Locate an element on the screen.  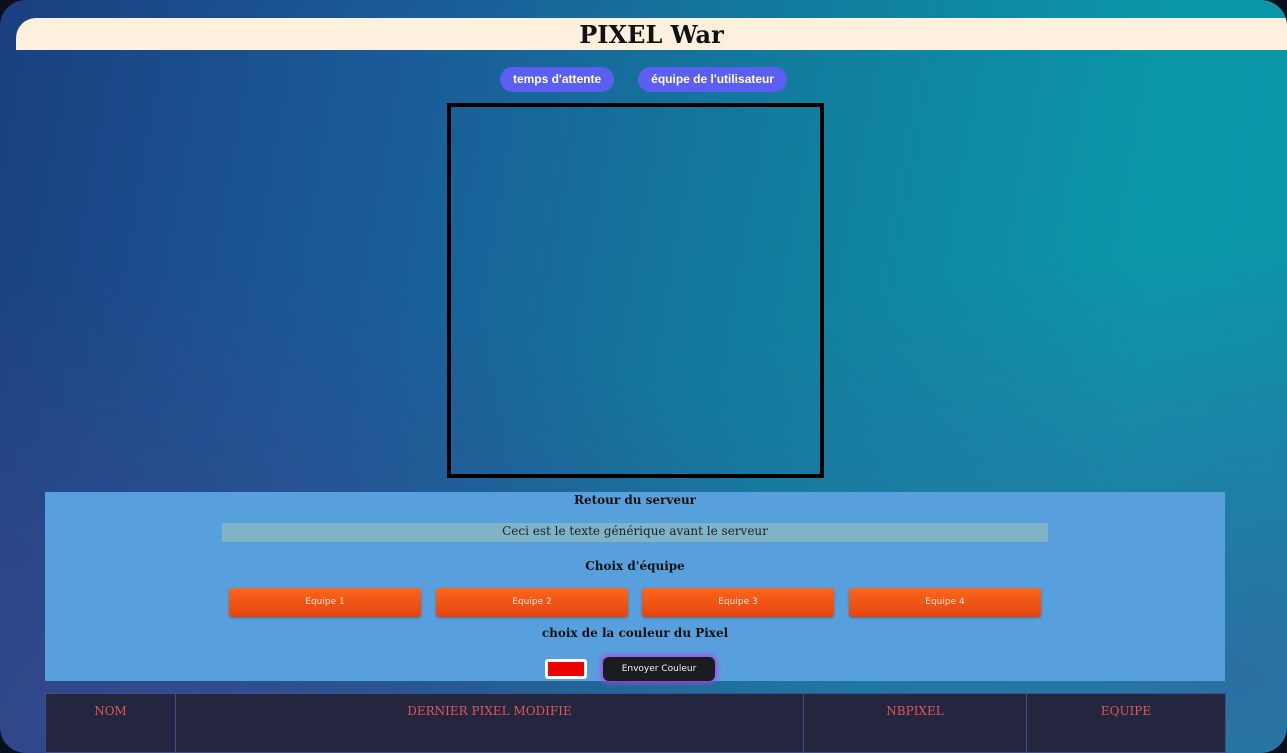
color-picker is located at coordinates (566, 669).